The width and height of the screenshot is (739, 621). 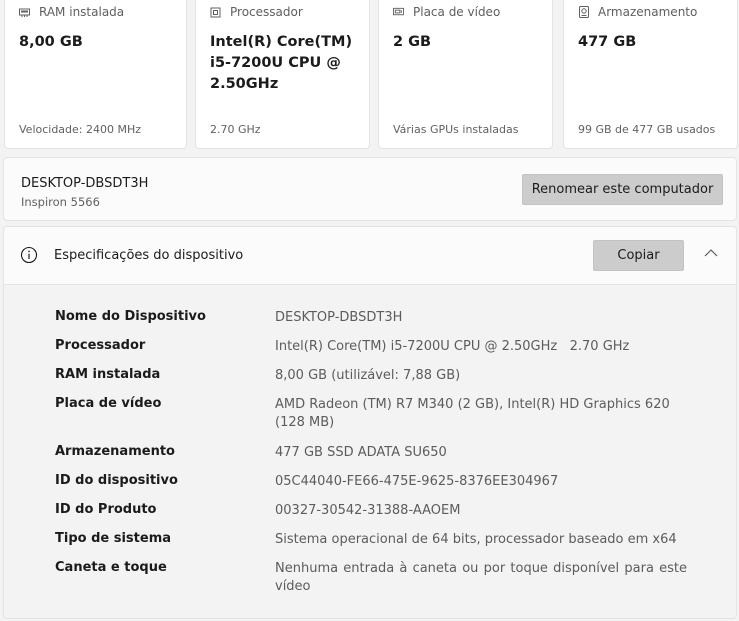 I want to click on spec-key: Nome do Dispositivo, so click(x=130, y=316).